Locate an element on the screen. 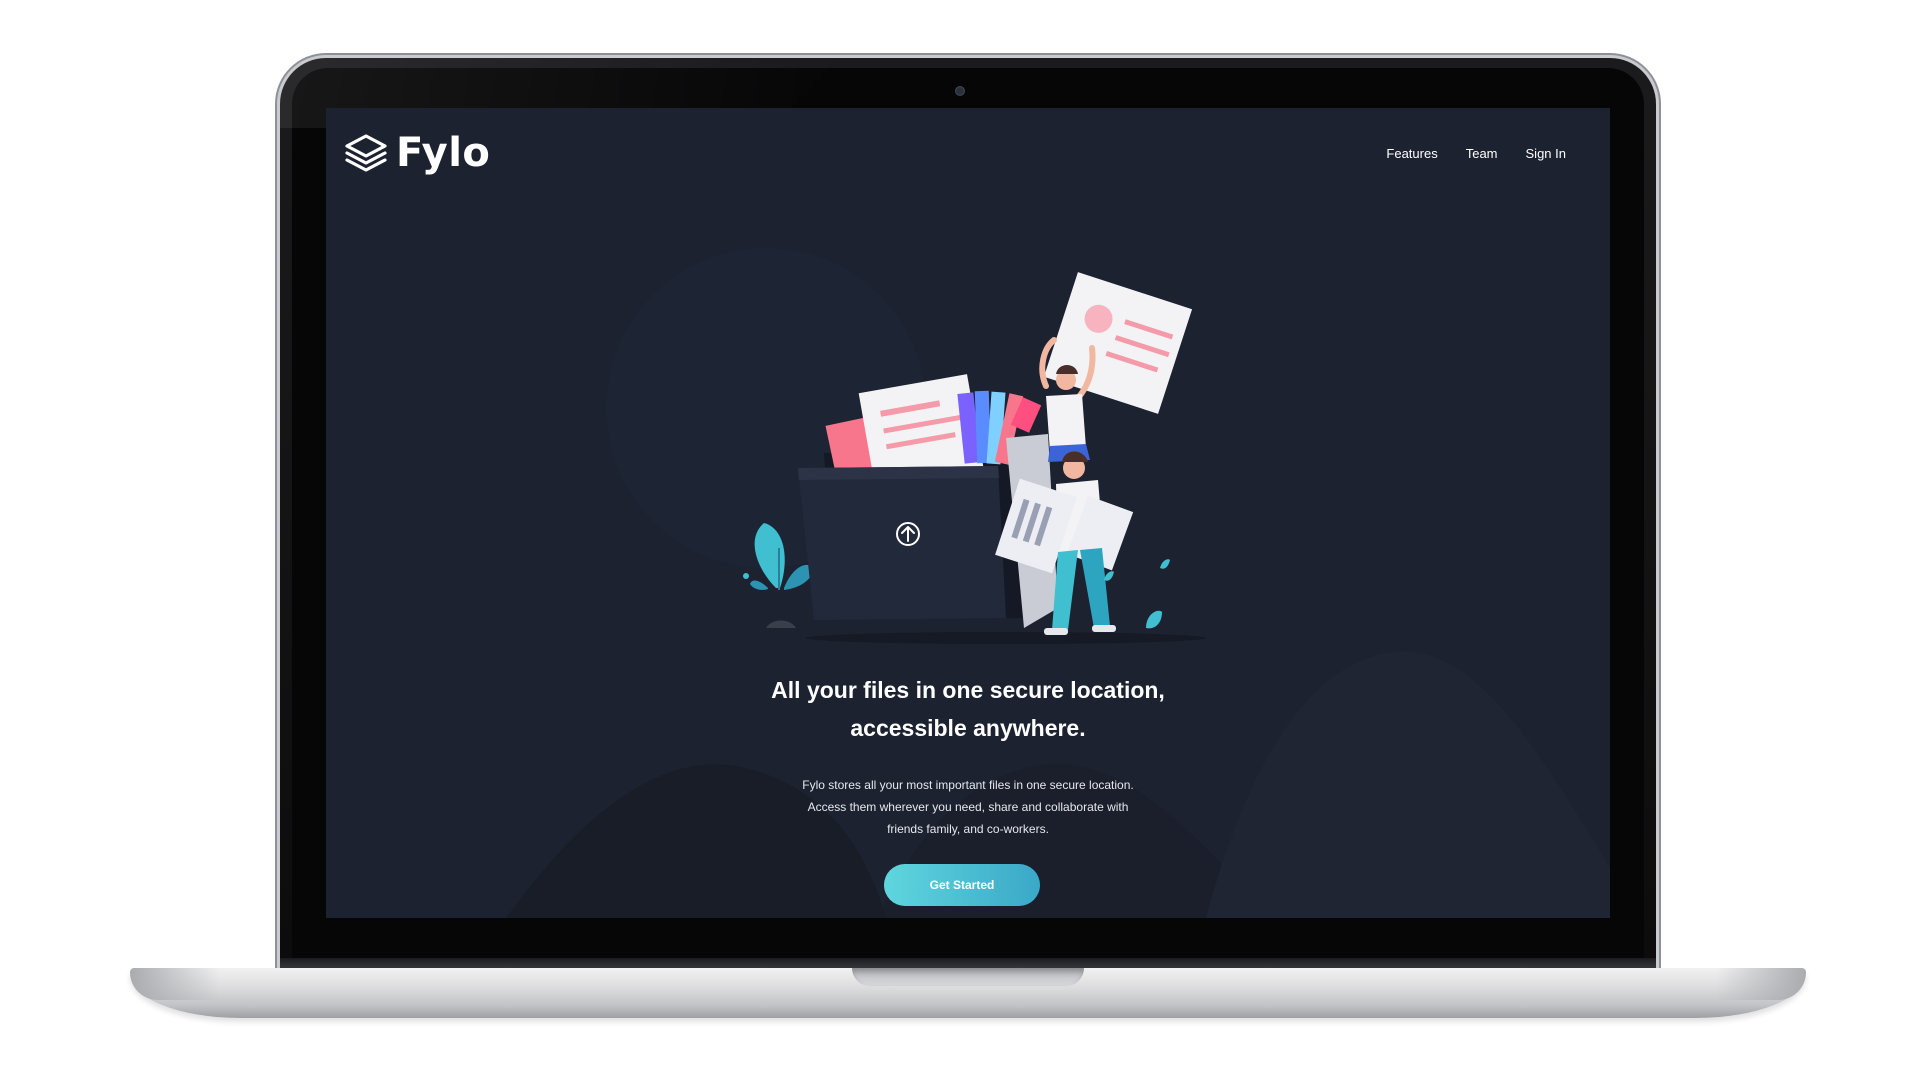 Image resolution: width=1920 pixels, height=1080 pixels. hero-illustration is located at coordinates (974, 458).